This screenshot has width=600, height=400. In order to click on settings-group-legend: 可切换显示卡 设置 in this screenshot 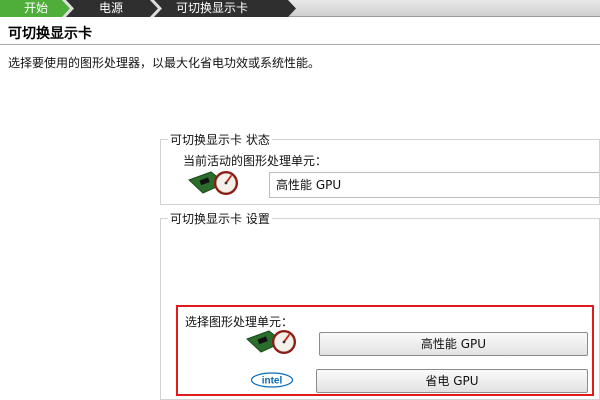, I will do `click(220, 218)`.